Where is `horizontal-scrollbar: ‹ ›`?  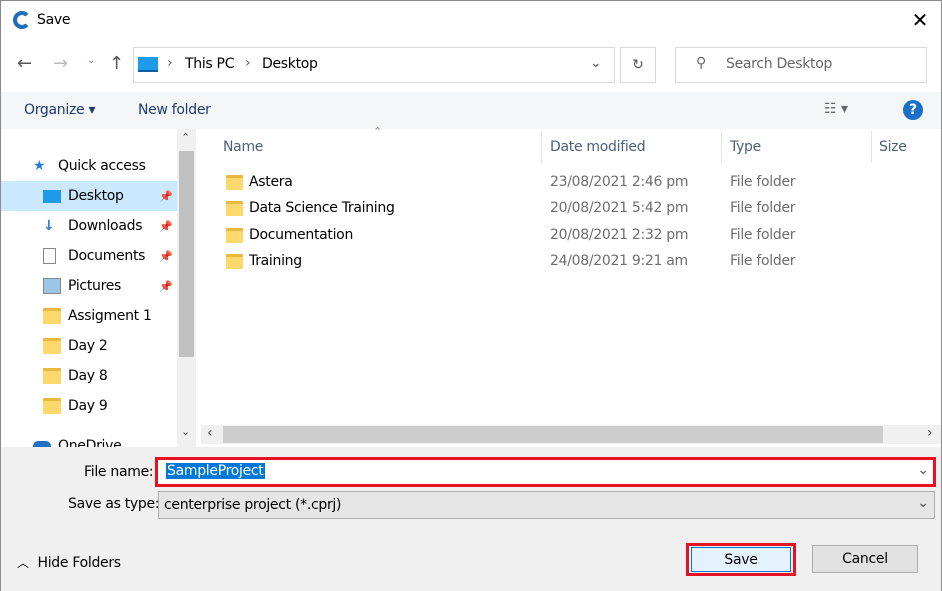
horizontal-scrollbar: ‹ › is located at coordinates (571, 434).